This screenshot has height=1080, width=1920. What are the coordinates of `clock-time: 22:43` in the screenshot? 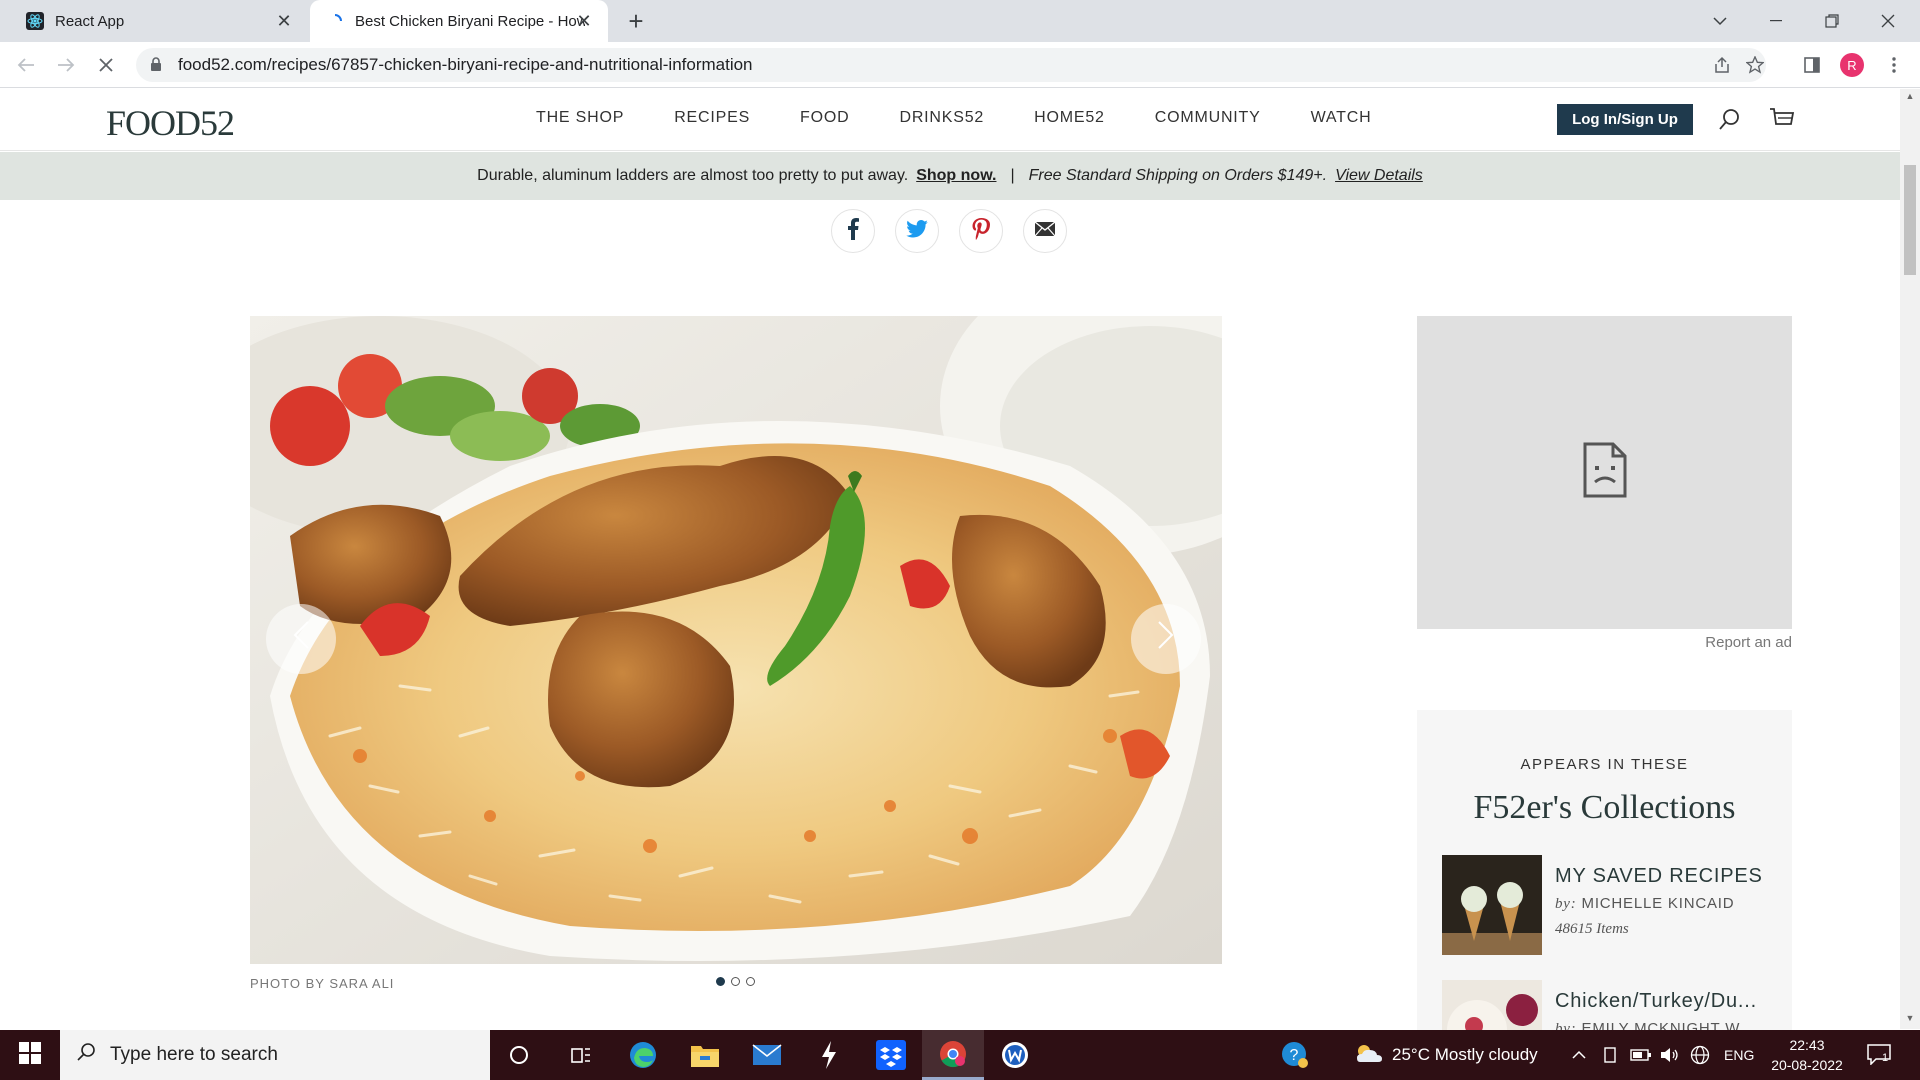 It's located at (1807, 1045).